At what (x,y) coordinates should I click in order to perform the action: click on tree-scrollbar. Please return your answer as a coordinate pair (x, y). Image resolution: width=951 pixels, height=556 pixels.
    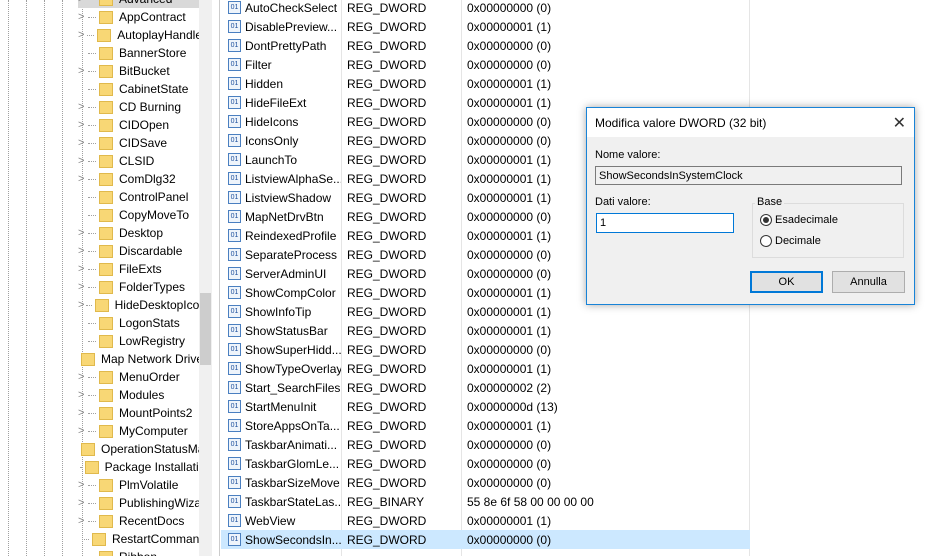
    Looking at the image, I should click on (205, 278).